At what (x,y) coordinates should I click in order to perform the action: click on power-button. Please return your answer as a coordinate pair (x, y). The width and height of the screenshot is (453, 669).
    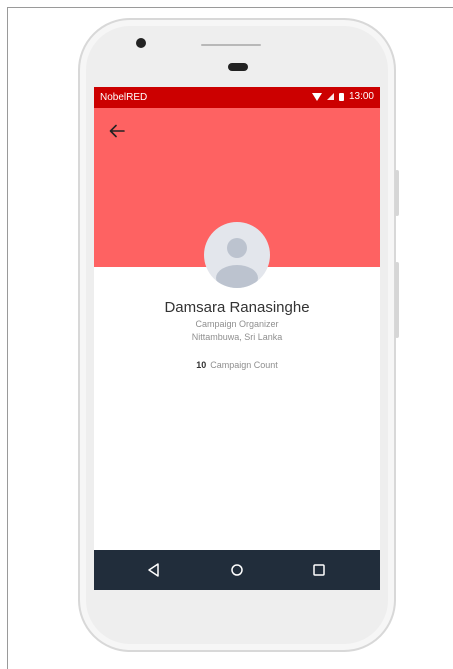
    Looking at the image, I should click on (397, 193).